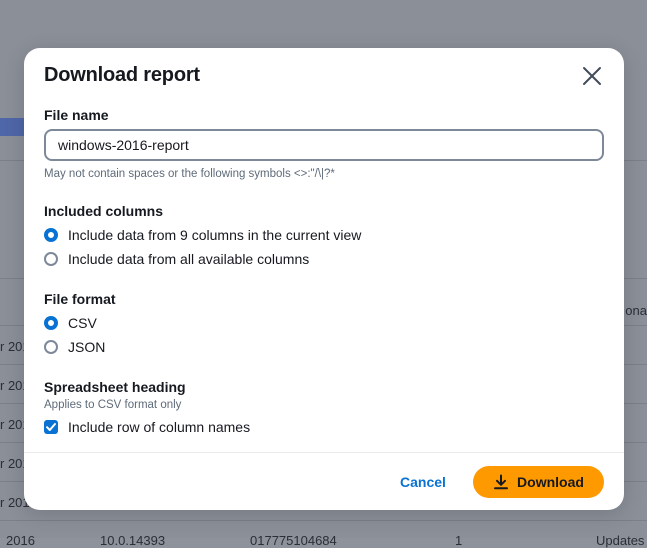 Image resolution: width=647 pixels, height=548 pixels. Describe the element at coordinates (80, 299) in the screenshot. I see `file-format-label: File format` at that location.